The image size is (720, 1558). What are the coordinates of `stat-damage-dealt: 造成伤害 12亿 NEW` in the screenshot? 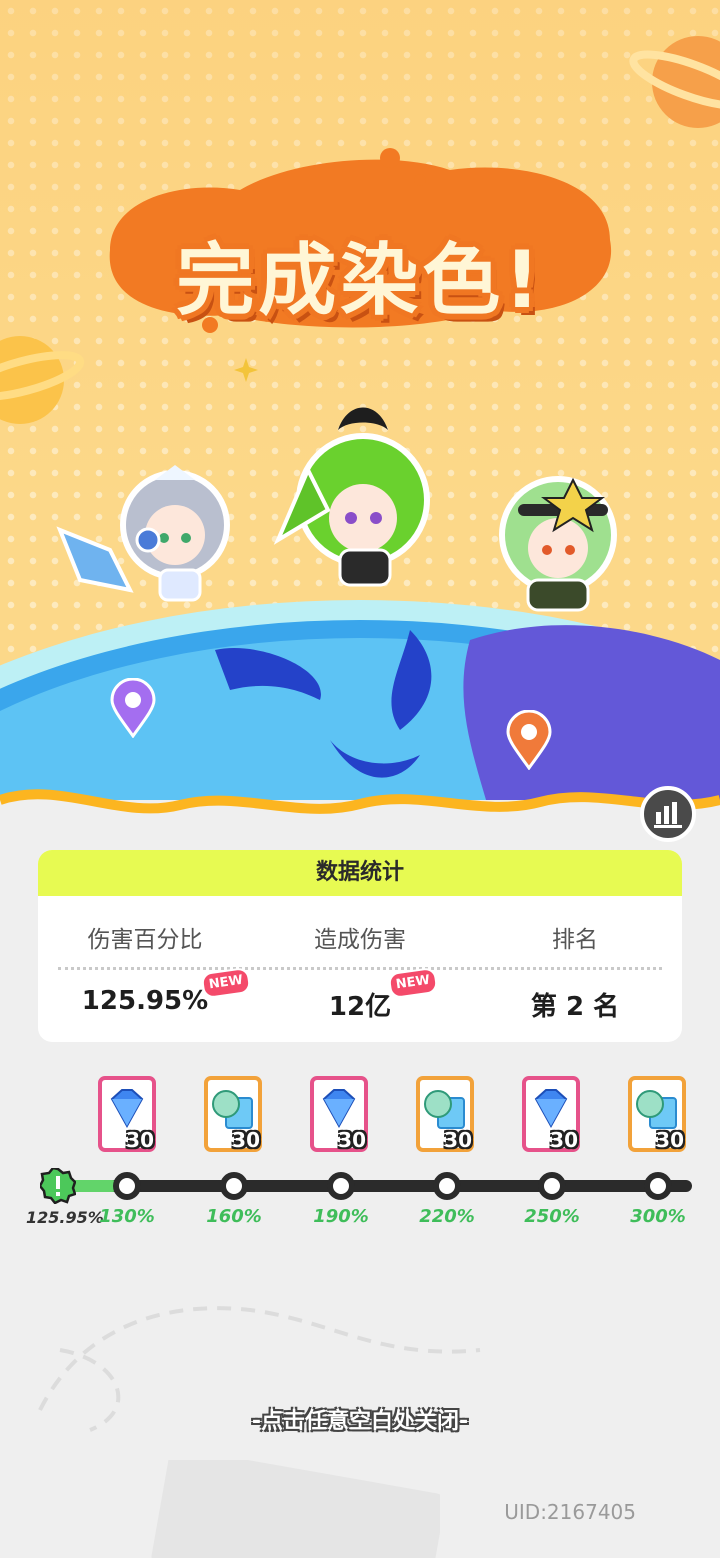 It's located at (360, 946).